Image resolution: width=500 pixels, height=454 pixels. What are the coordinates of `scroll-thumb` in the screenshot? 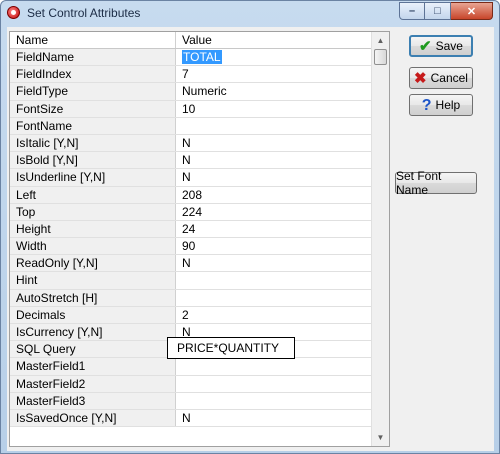 It's located at (380, 57).